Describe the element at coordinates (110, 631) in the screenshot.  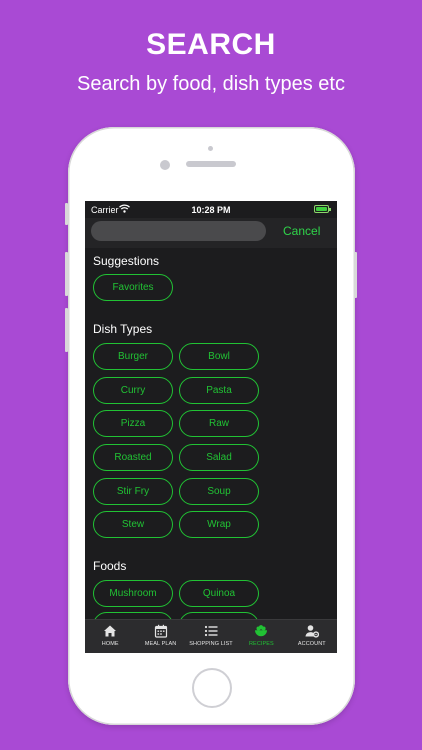
I see `home-icon` at that location.